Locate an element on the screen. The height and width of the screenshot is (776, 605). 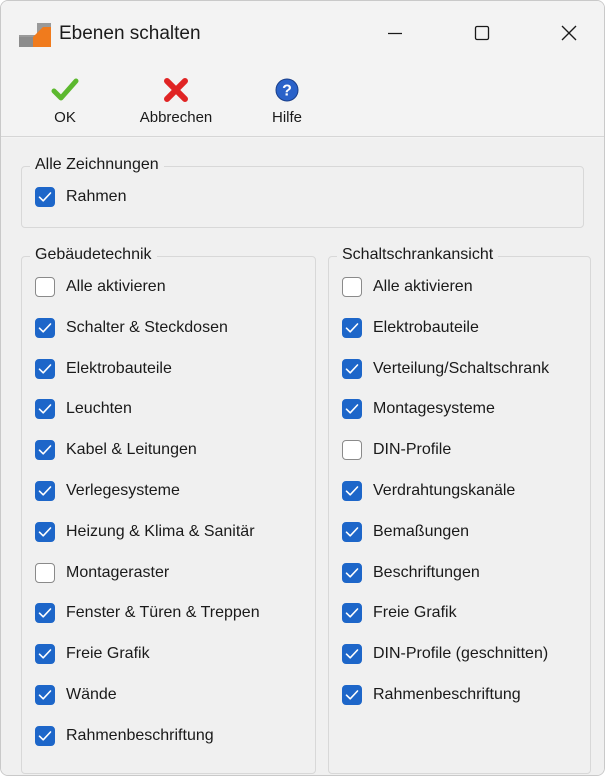
checkbox-label: Rahmenbeschriftung is located at coordinates (447, 694).